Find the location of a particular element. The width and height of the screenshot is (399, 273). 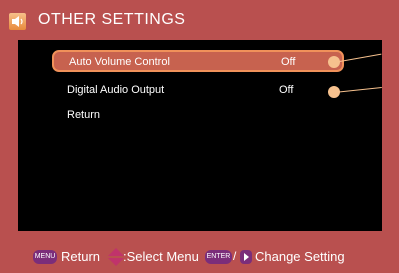

menu-item-label: Digital Audio Output is located at coordinates (116, 90).